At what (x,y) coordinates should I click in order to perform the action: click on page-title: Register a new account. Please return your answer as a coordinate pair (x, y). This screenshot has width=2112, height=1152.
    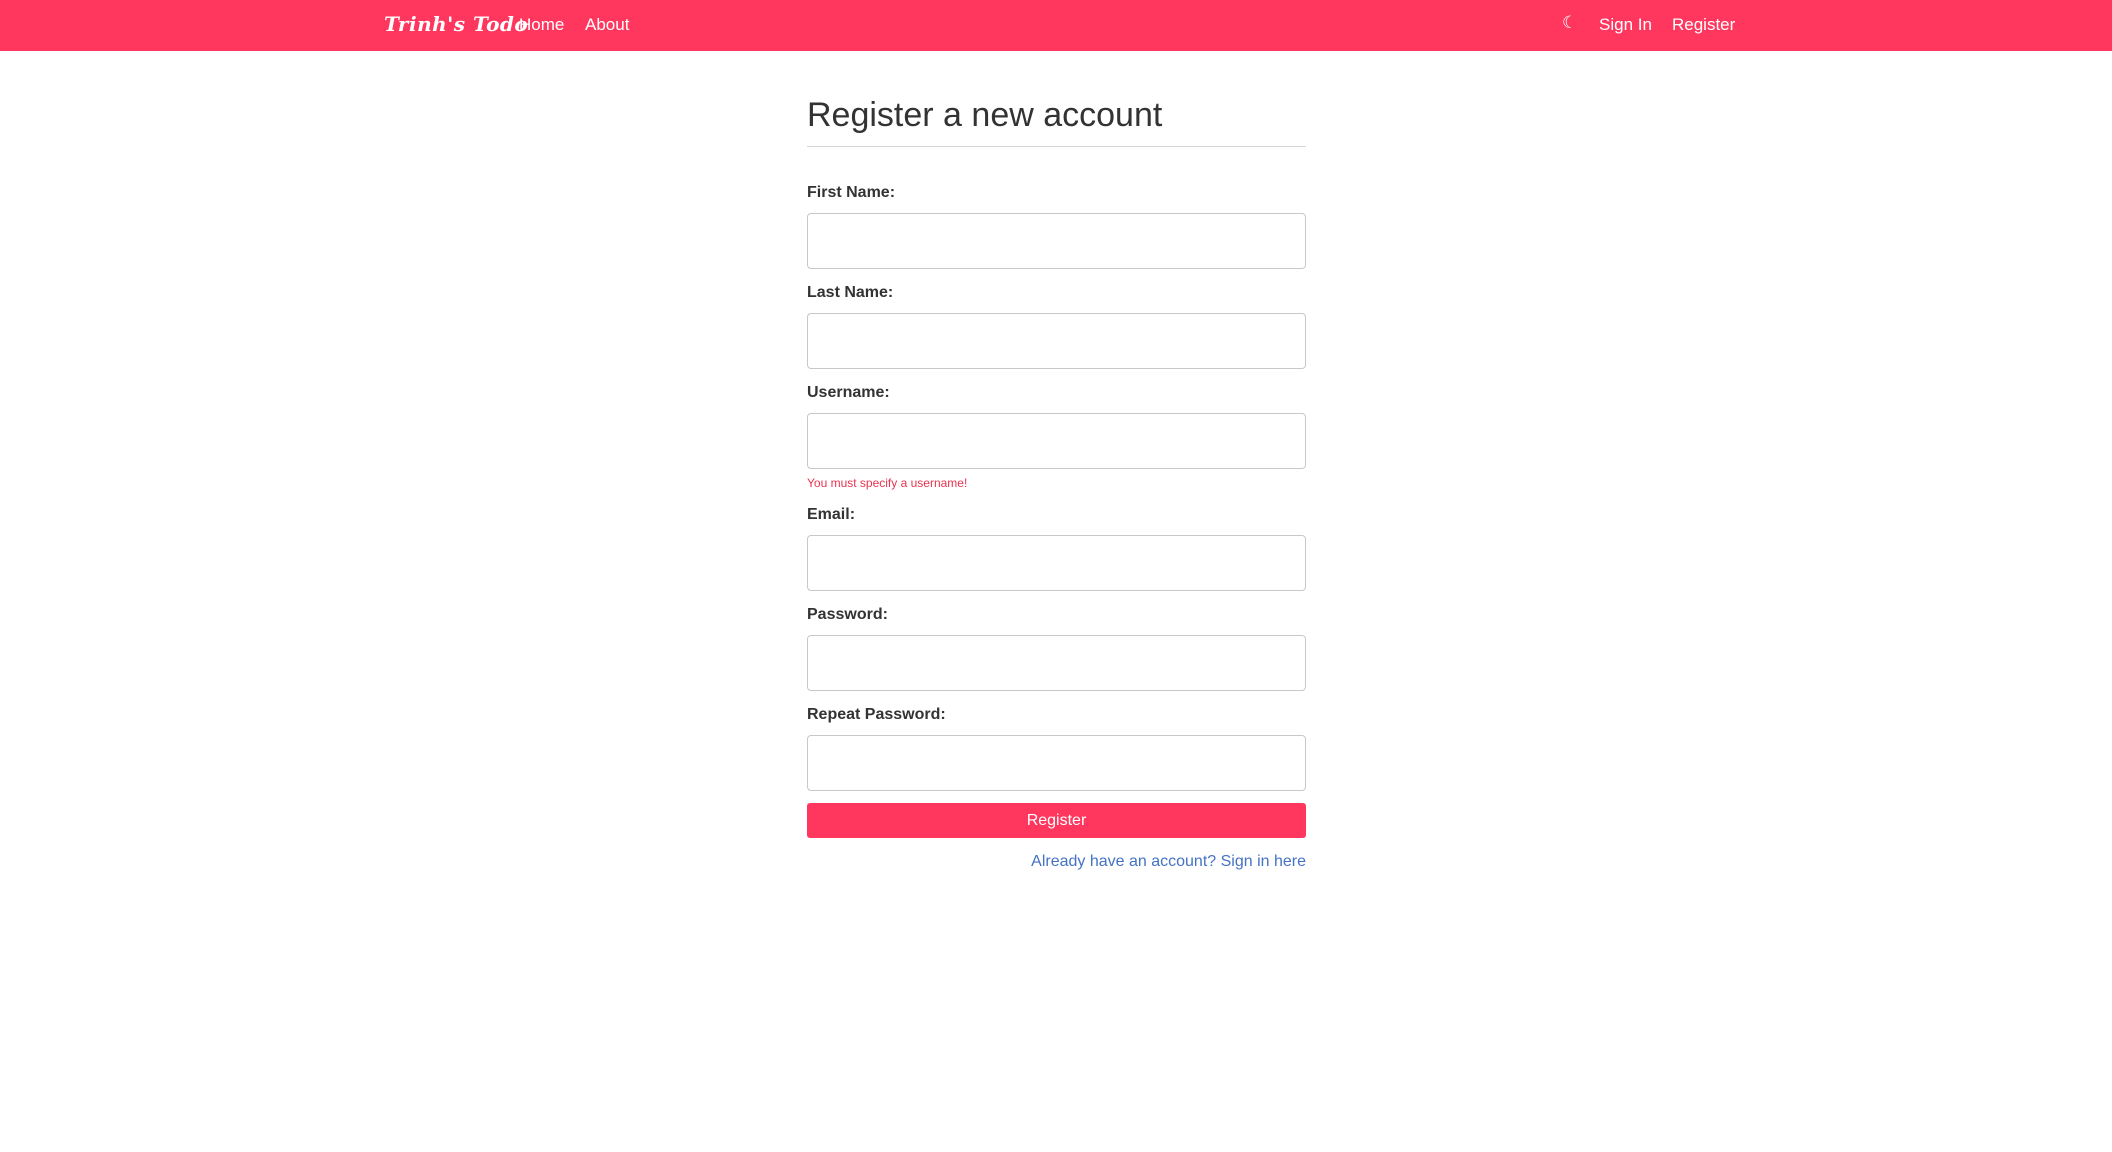
    Looking at the image, I should click on (985, 115).